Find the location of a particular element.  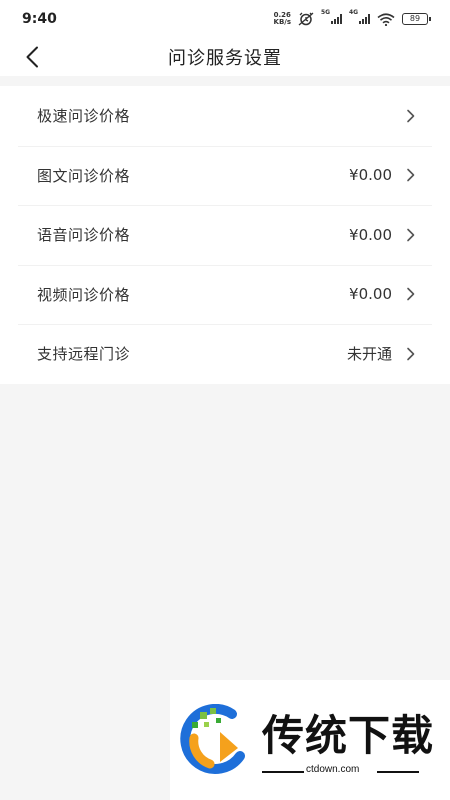

setting-row-video-consult-price: 视频问诊价格 ¥0.00 is located at coordinates (225, 294).